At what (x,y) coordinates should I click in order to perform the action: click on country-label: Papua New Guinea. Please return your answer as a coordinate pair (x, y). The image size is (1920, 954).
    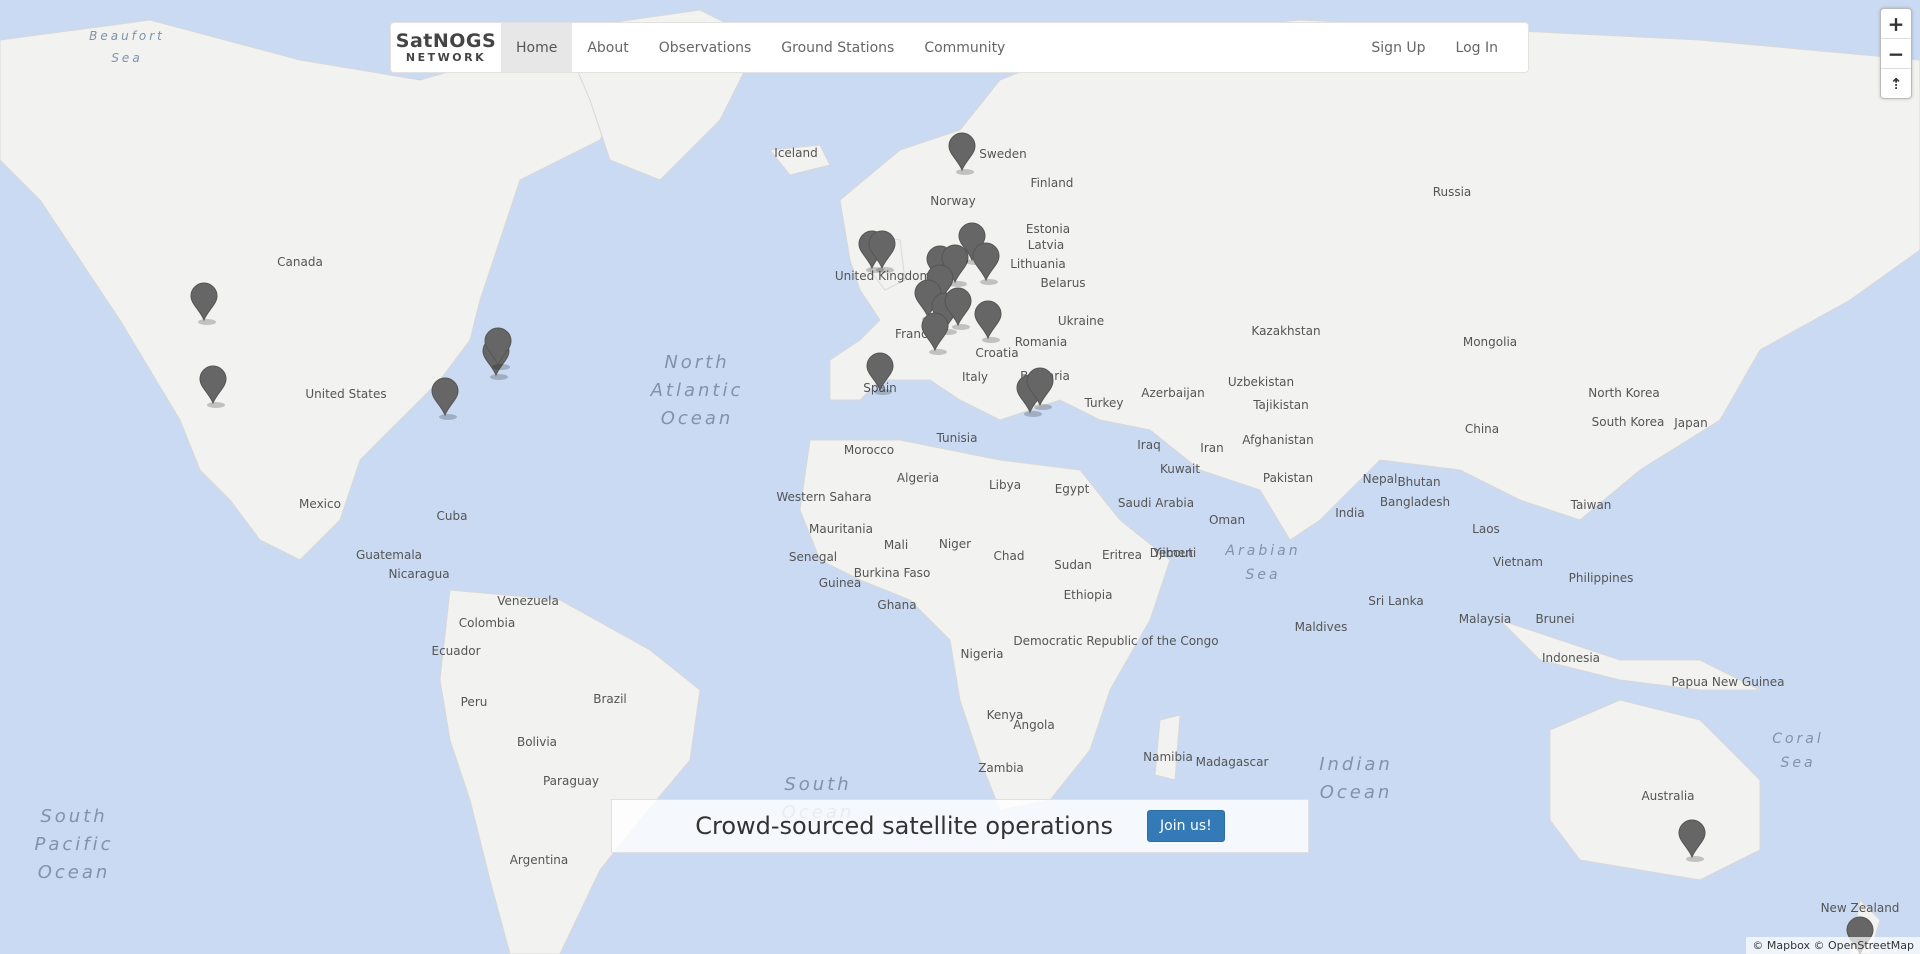
    Looking at the image, I should click on (1727, 682).